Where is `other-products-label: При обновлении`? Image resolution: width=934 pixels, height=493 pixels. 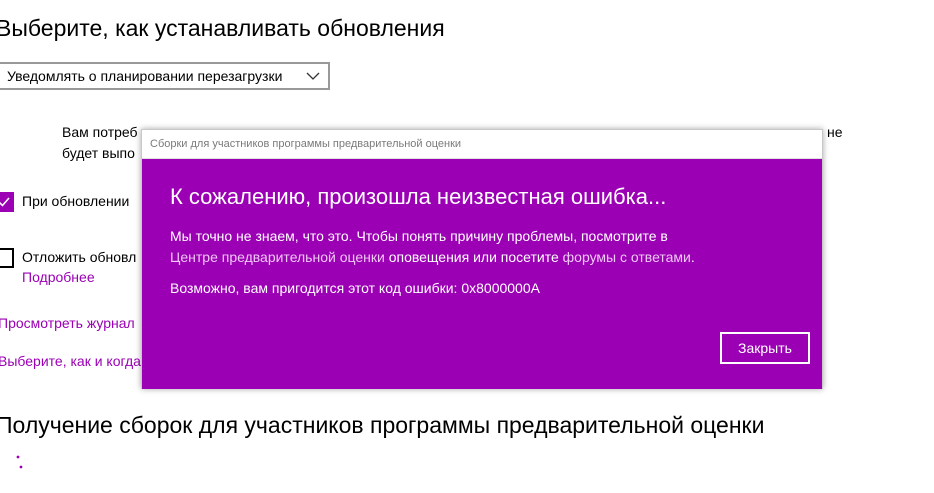
other-products-label: При обновлении is located at coordinates (76, 201).